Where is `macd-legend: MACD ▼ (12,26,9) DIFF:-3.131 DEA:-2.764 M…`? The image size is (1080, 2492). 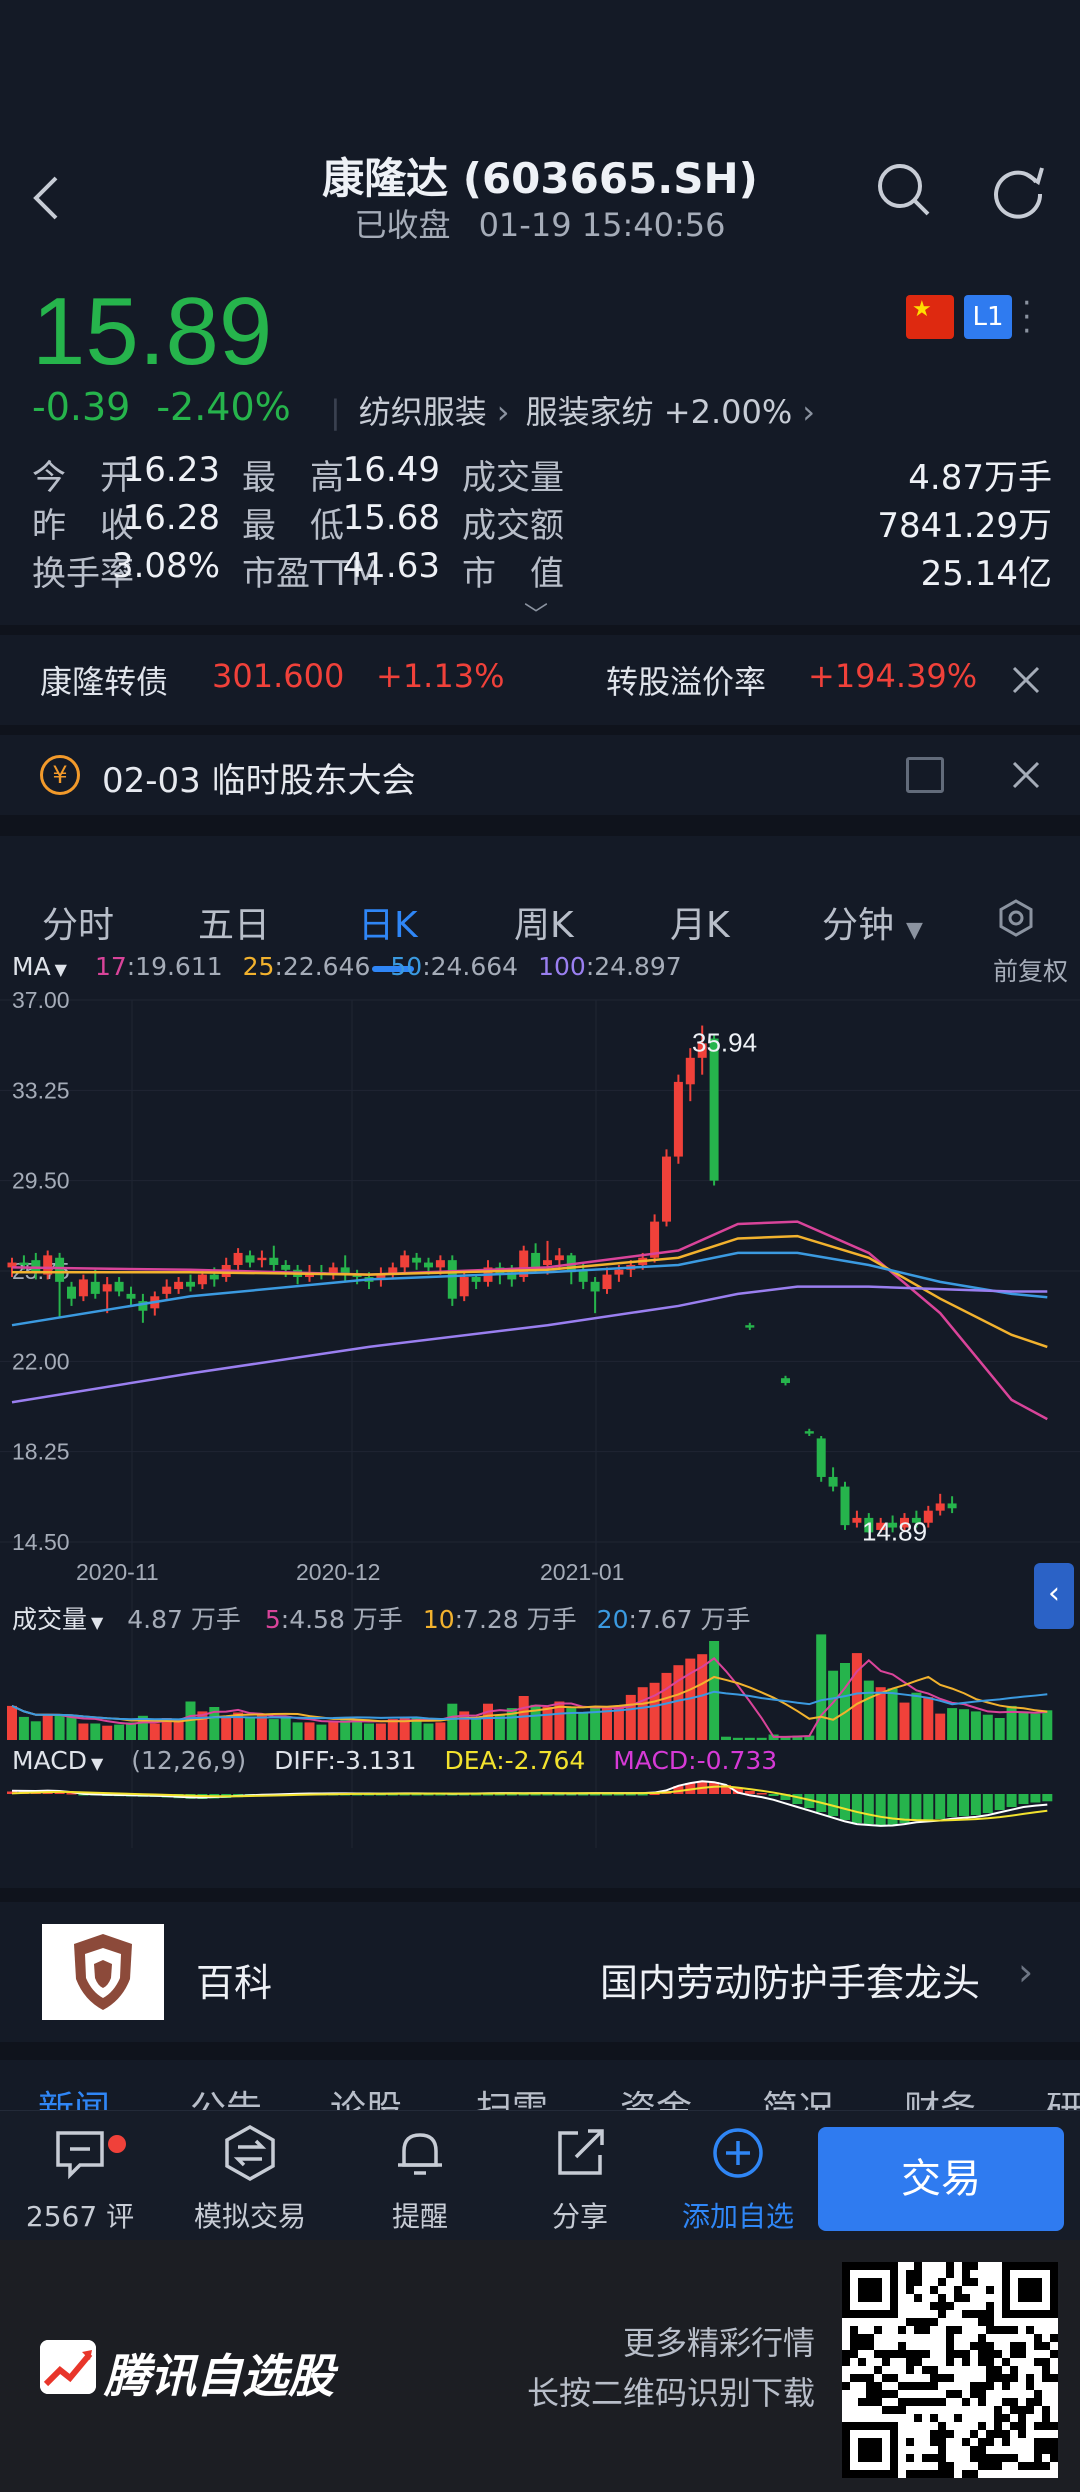 macd-legend: MACD ▼ (12,26,9) DIFF:-3.131 DEA:-2.764 M… is located at coordinates (404, 1760).